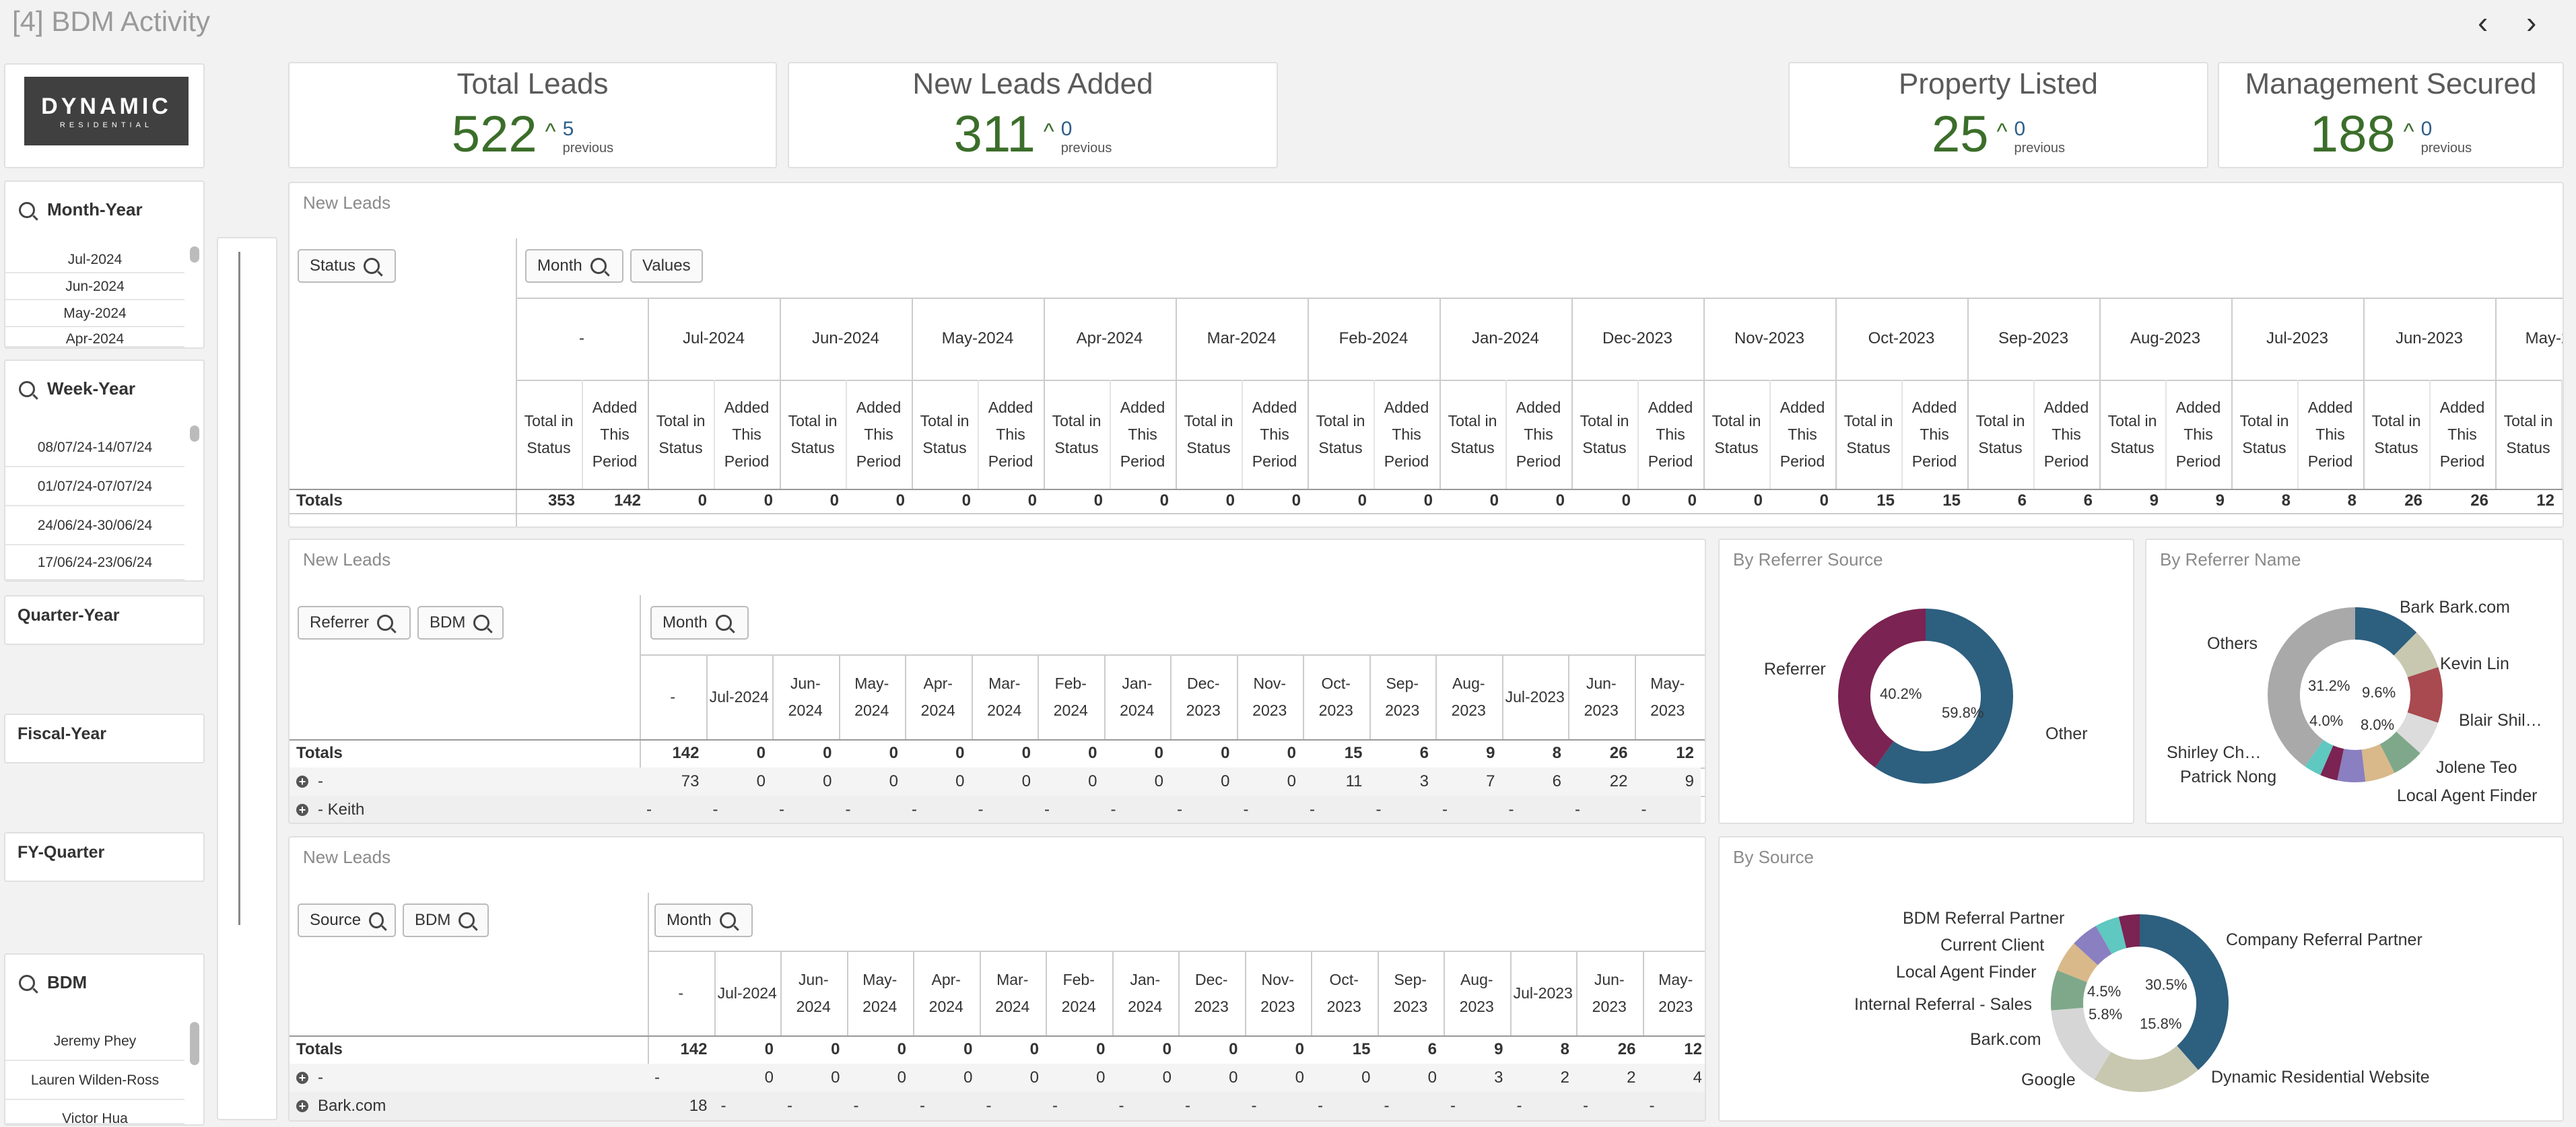  I want to click on kpi-management-secured: Management Secured 188 ^ 0 previous, so click(2391, 115).